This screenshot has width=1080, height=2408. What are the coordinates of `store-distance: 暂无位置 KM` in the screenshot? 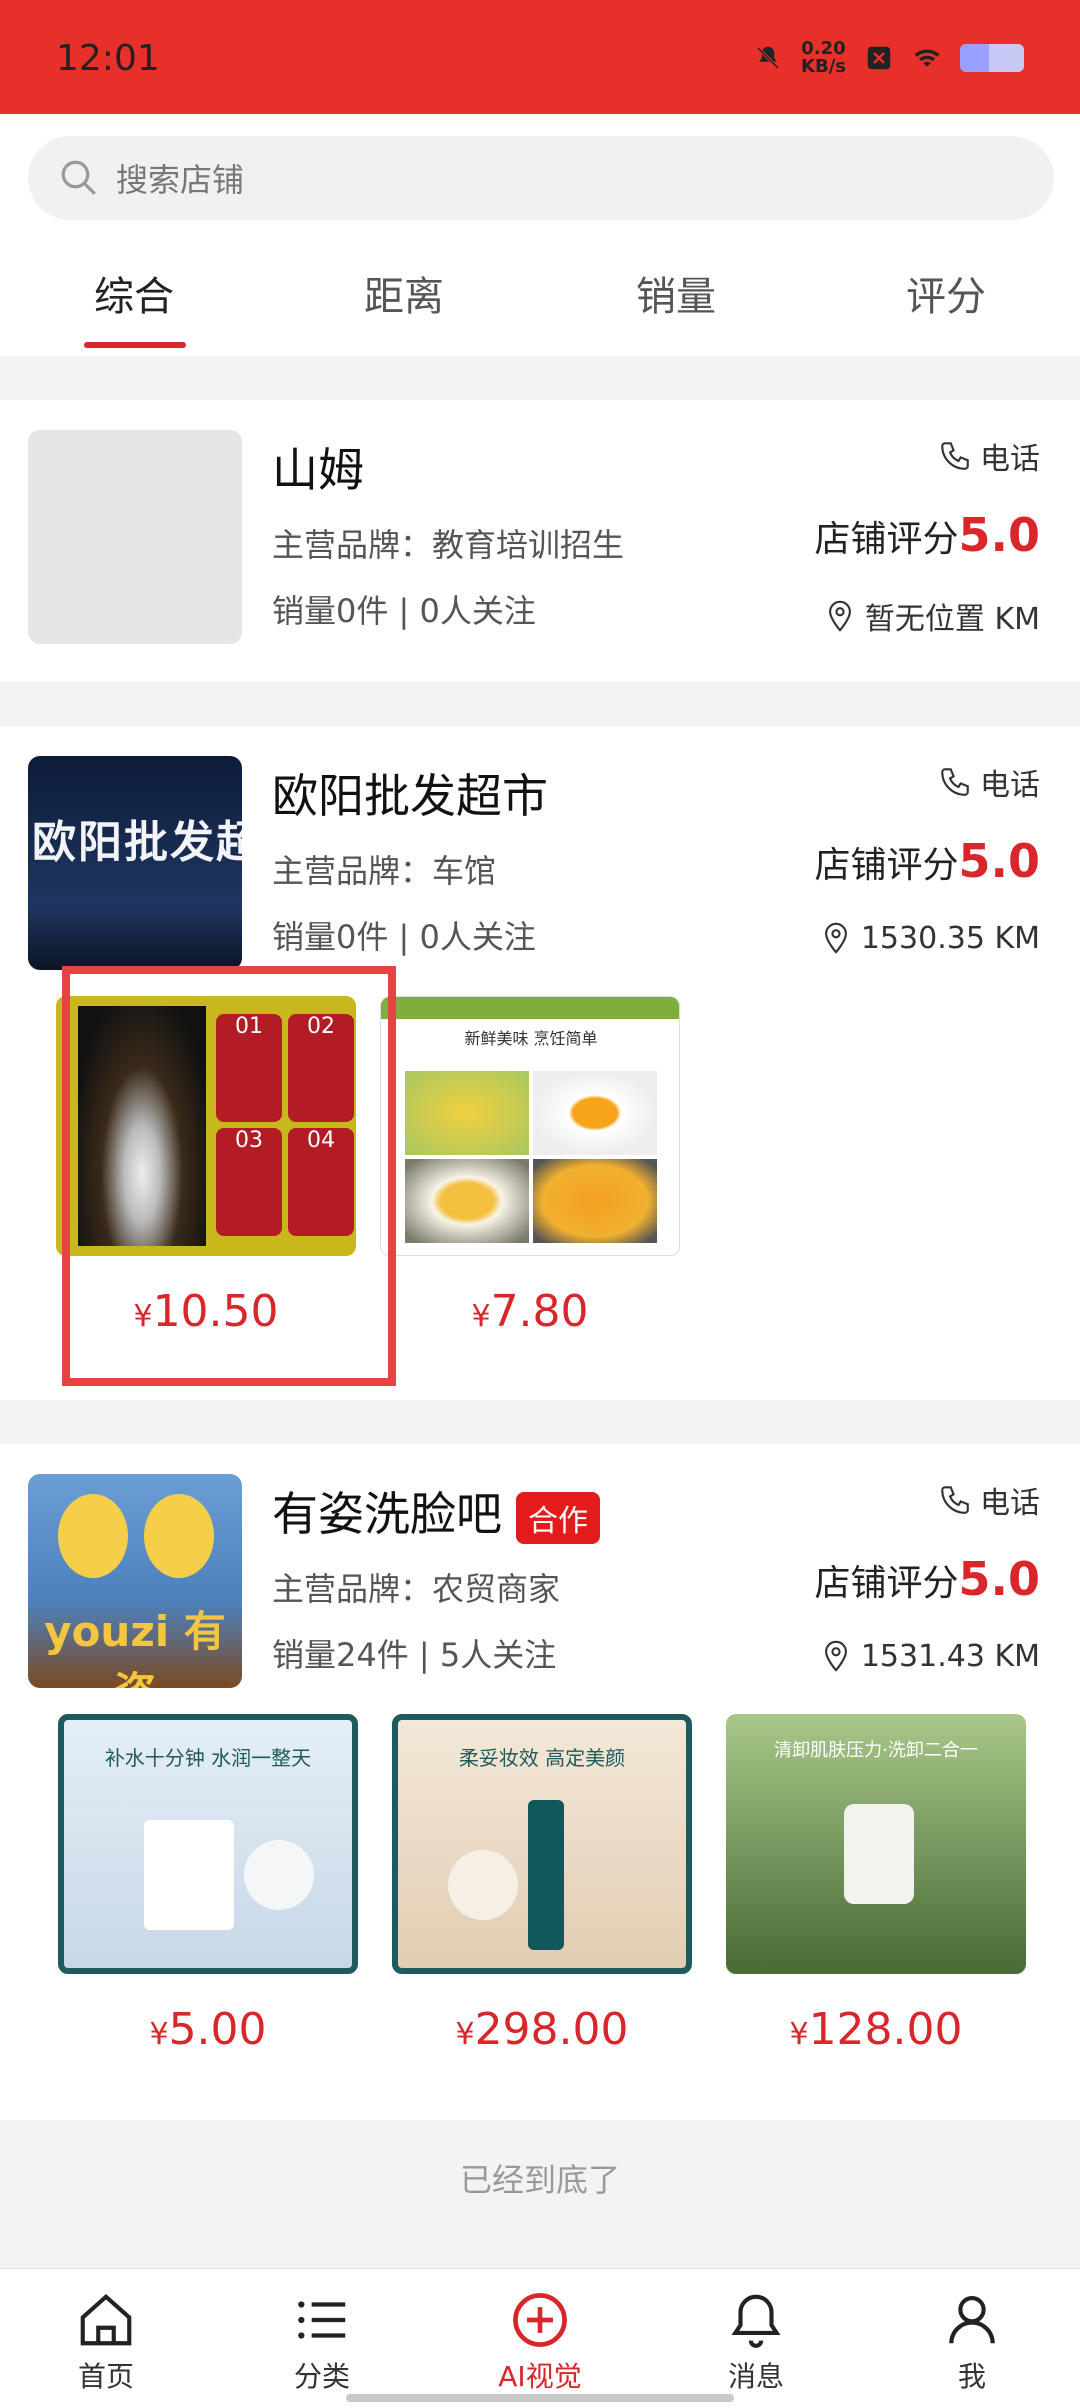 It's located at (931, 616).